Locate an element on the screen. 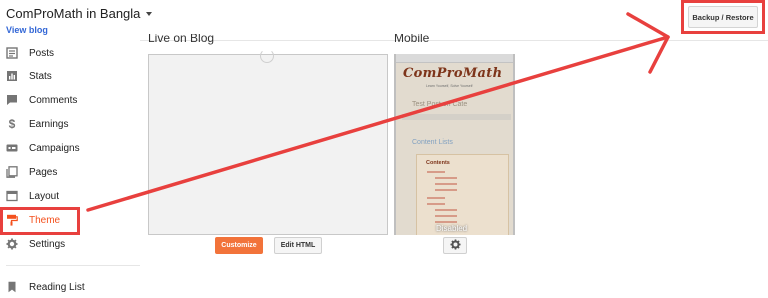  stats-icon is located at coordinates (12, 76).